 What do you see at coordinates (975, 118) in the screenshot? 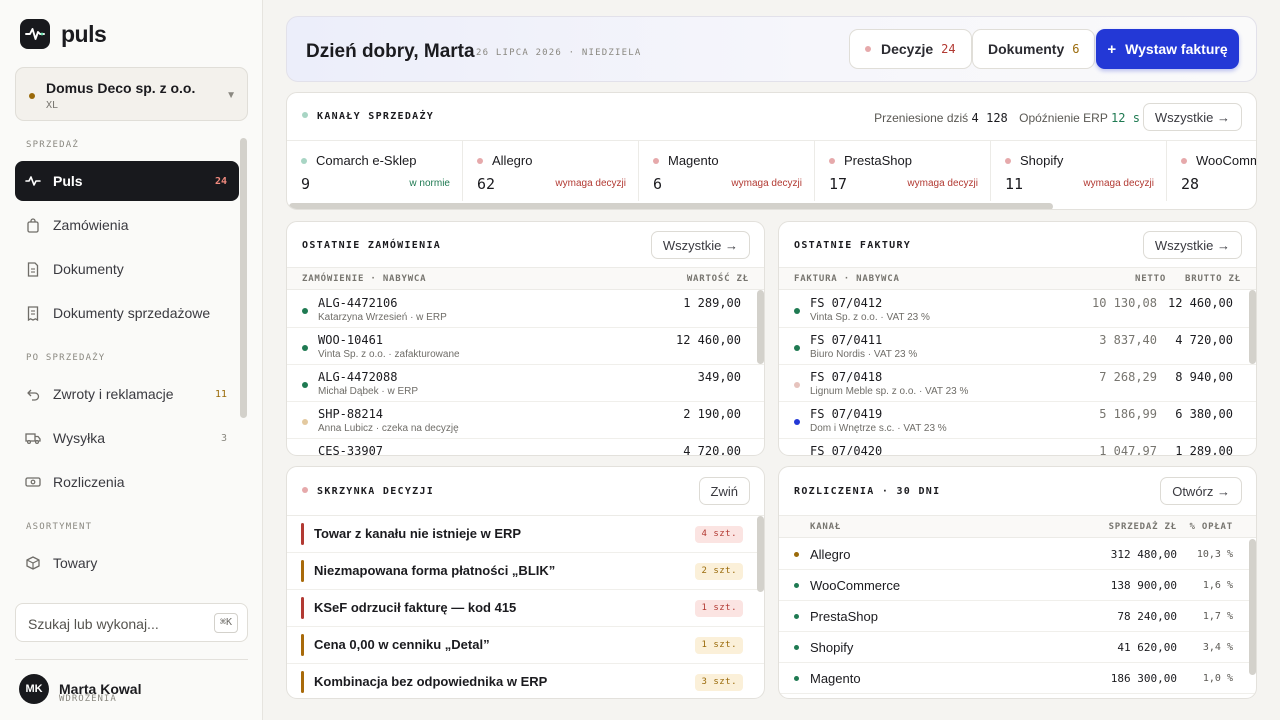
I see `moved-today-a: 4` at bounding box center [975, 118].